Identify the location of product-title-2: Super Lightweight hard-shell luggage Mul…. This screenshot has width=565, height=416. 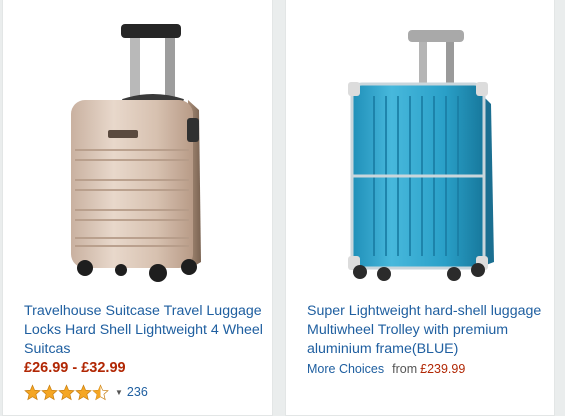
(429, 330).